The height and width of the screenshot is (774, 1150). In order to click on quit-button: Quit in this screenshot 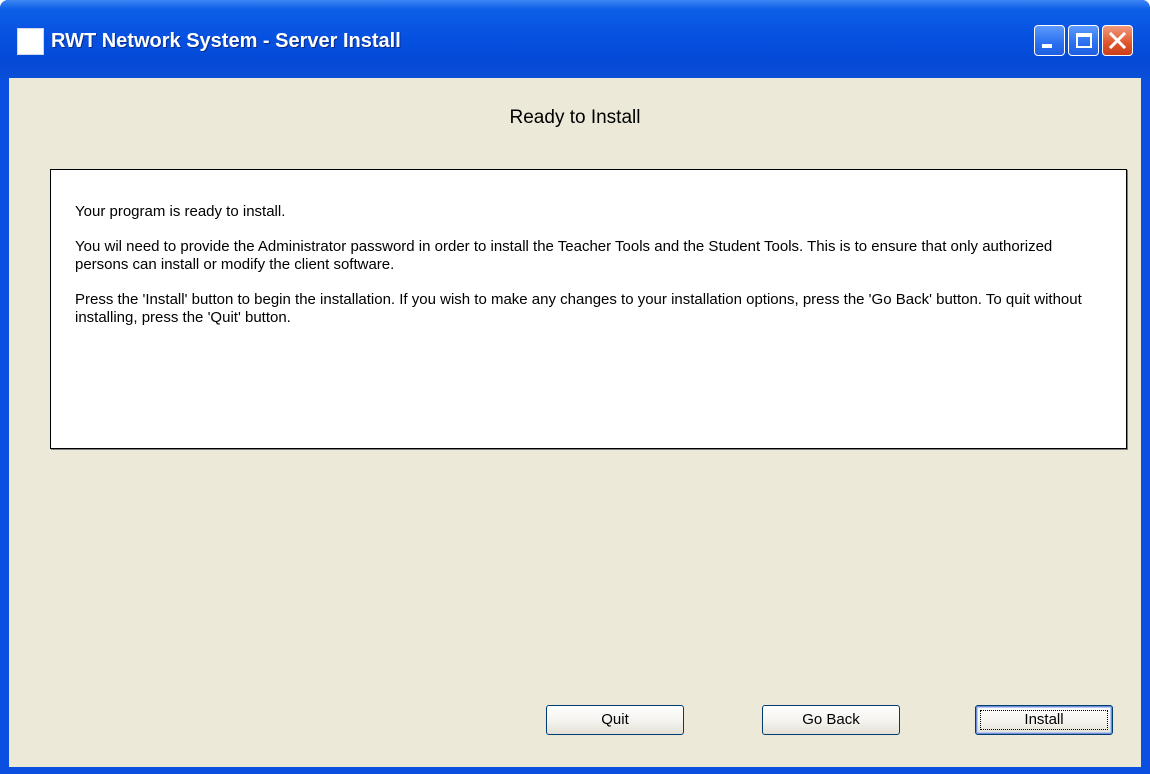, I will do `click(615, 720)`.